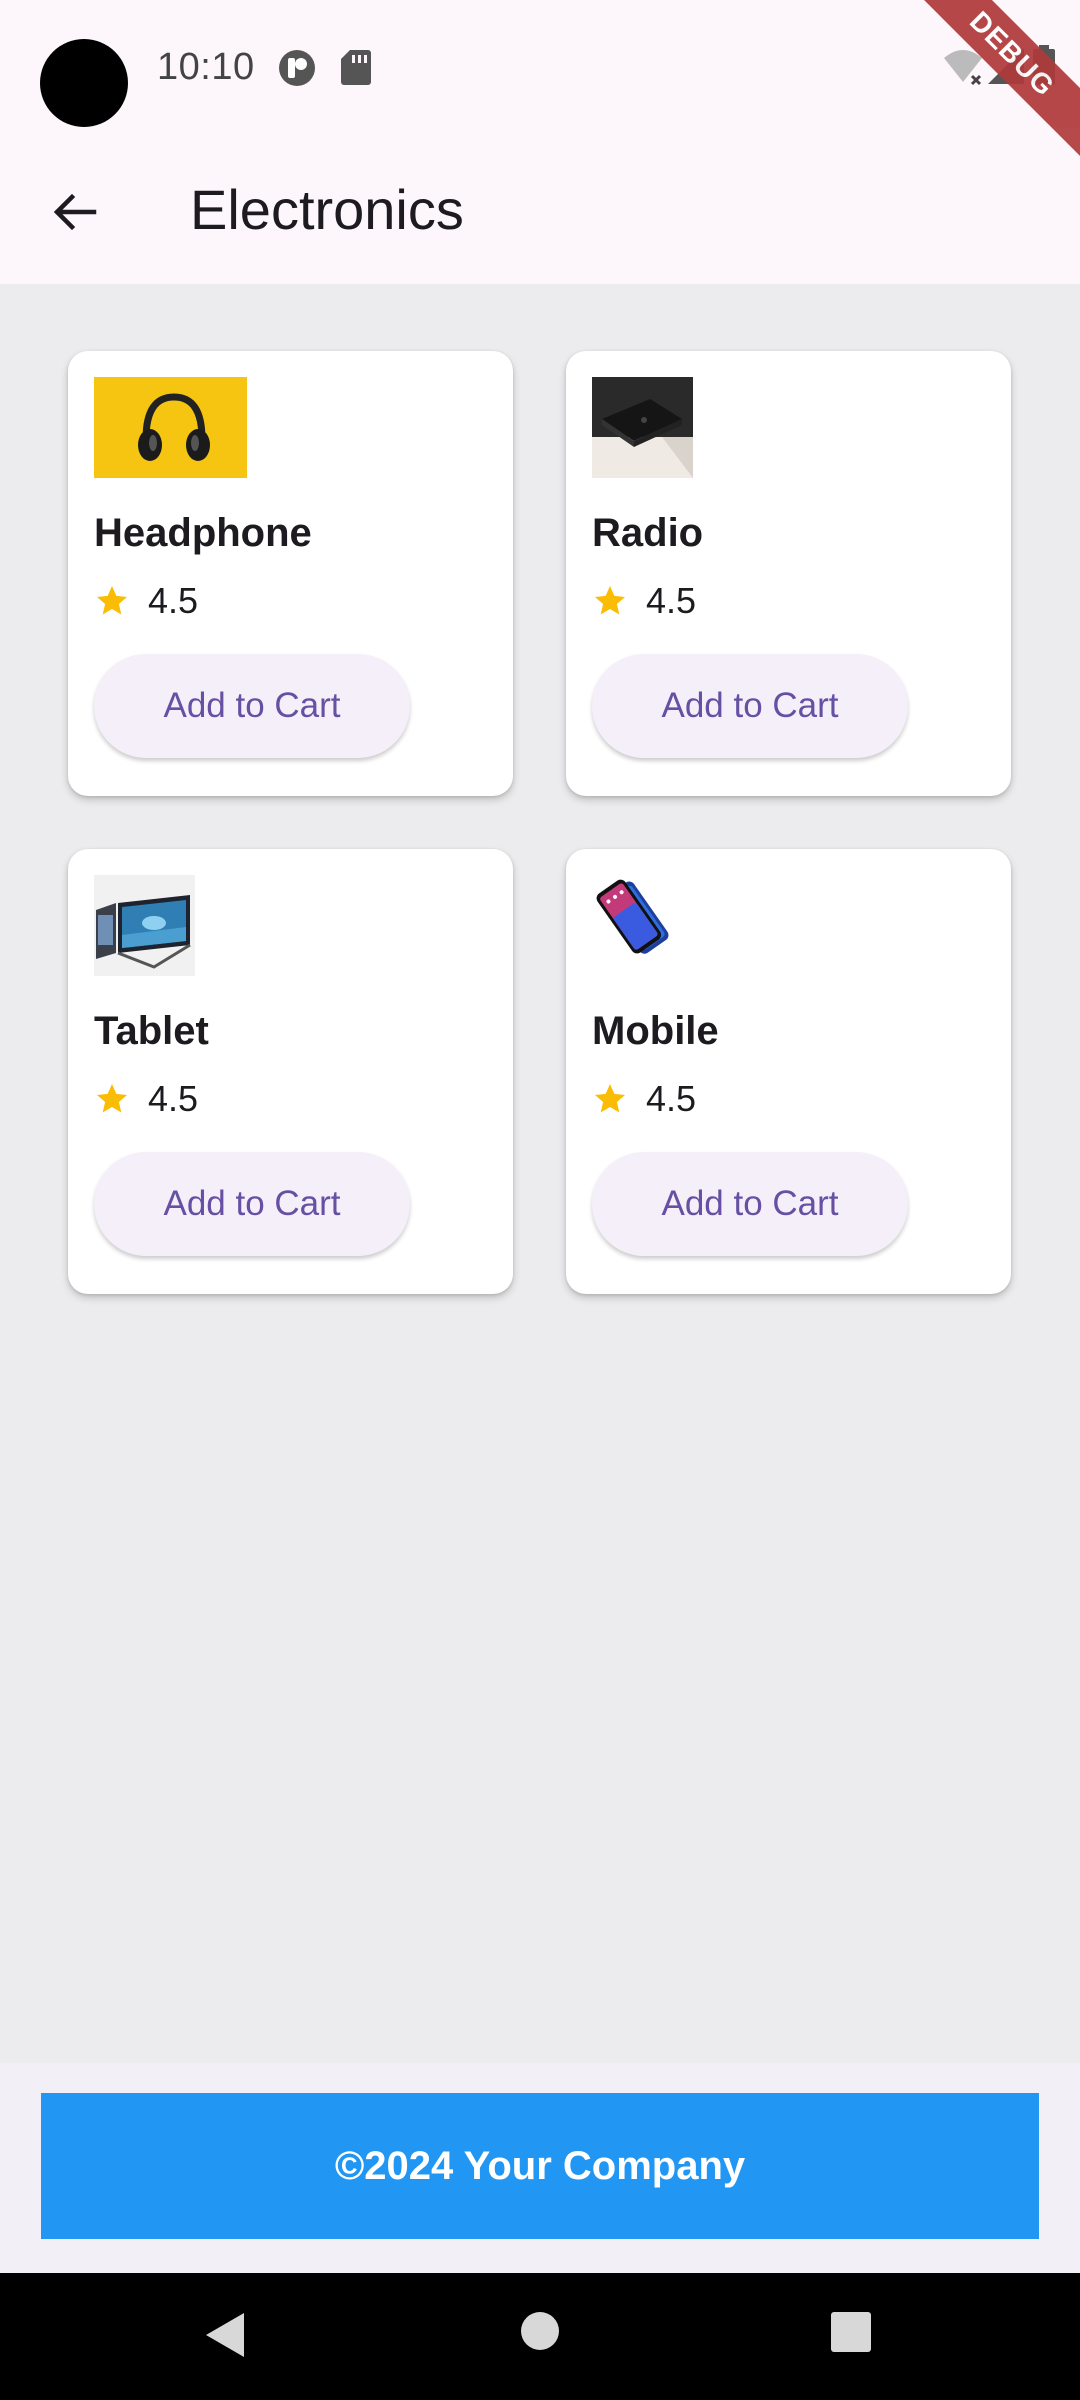 The image size is (1080, 2400). I want to click on footer: ©2024 Your Company, so click(540, 2166).